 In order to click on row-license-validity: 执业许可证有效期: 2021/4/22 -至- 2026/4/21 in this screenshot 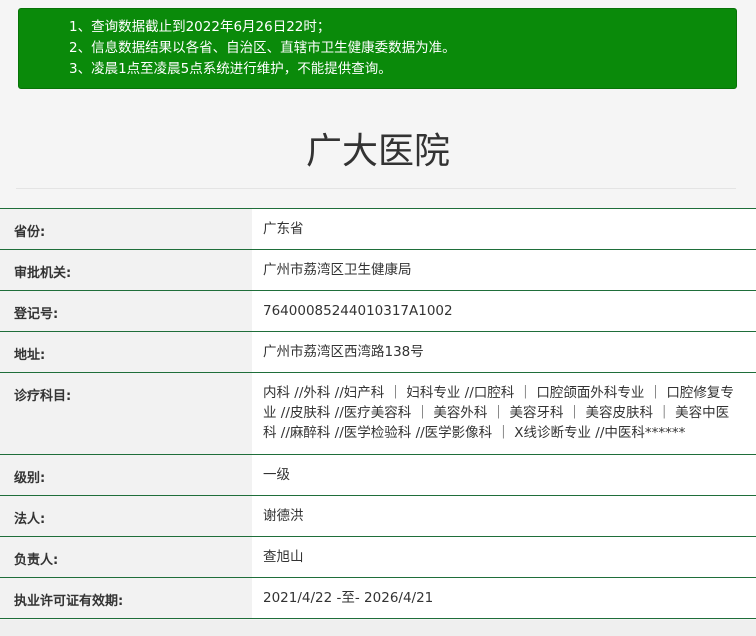, I will do `click(378, 598)`.